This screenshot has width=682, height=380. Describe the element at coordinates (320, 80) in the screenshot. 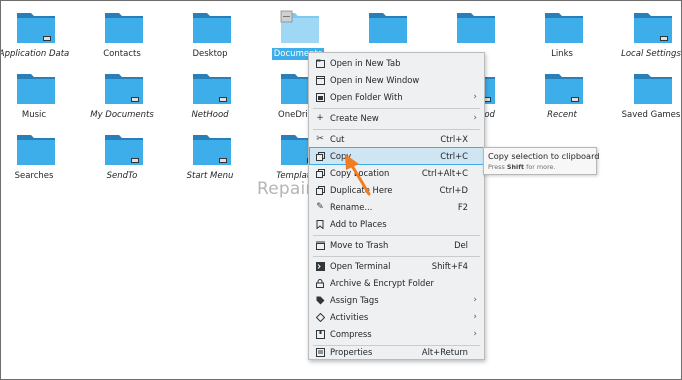

I see `new-window-icon` at that location.